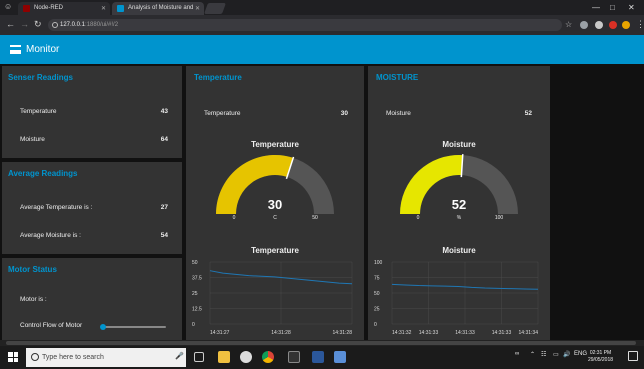 The height and width of the screenshot is (369, 644). I want to click on page-title: Monitor, so click(43, 49).